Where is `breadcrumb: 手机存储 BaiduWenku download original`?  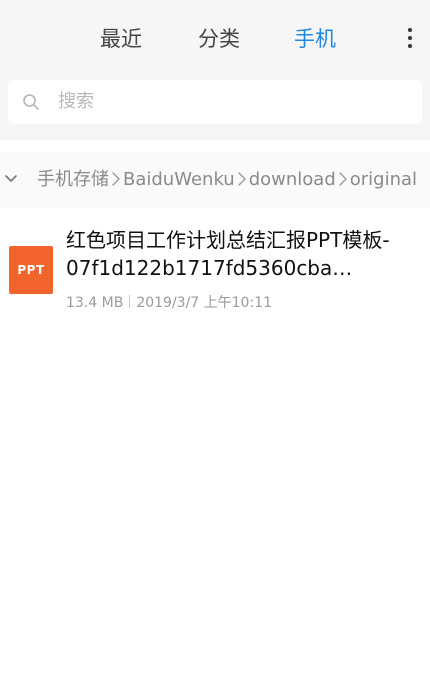 breadcrumb: 手机存储 BaiduWenku download original is located at coordinates (215, 180).